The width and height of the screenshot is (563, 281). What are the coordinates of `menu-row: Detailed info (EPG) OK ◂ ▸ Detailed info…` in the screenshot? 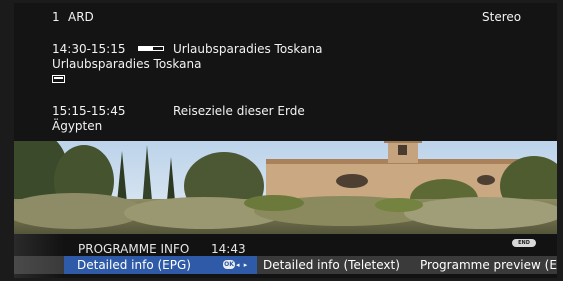 It's located at (285, 265).